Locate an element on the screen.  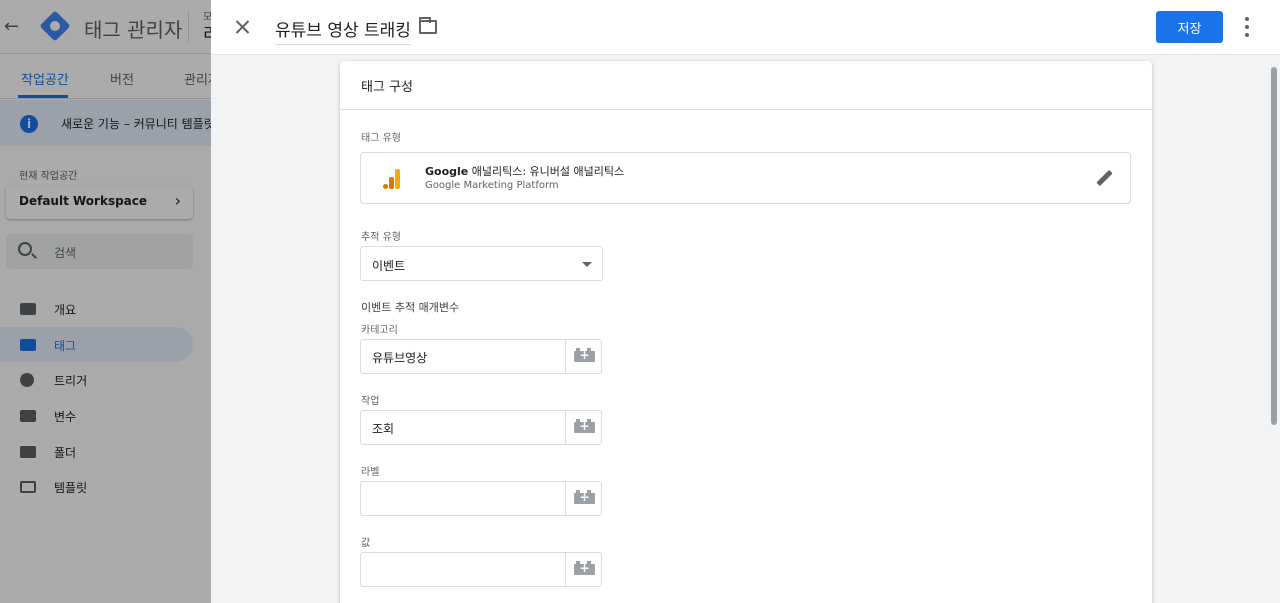
category-value: 유튜브영상 is located at coordinates (400, 358).